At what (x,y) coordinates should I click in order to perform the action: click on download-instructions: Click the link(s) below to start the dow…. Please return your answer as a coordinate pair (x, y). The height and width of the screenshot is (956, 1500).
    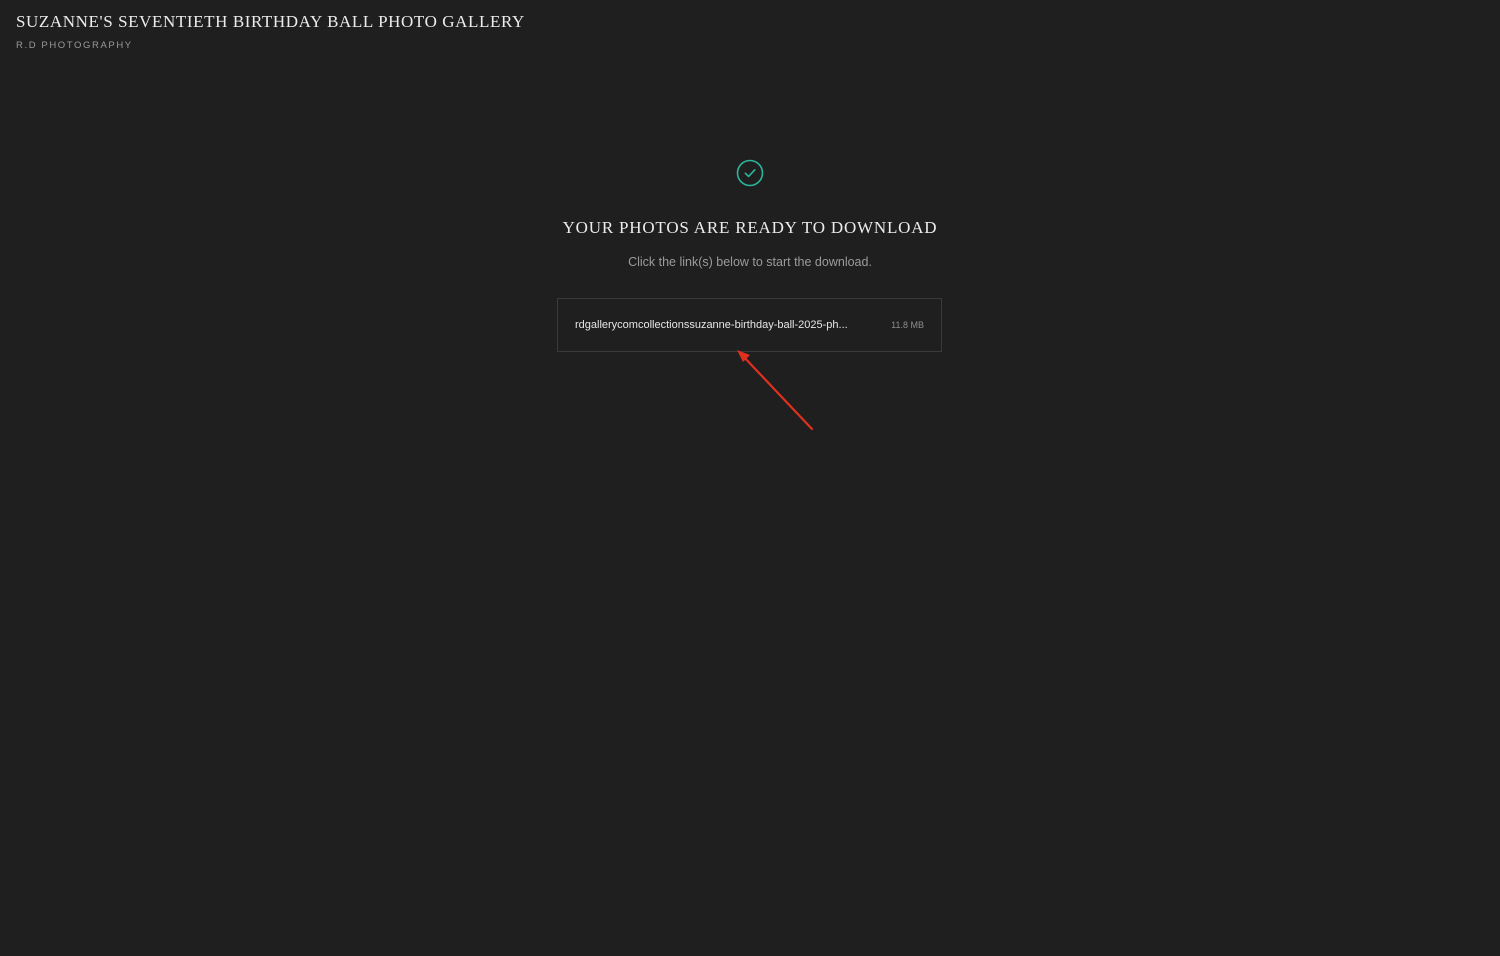
    Looking at the image, I should click on (750, 262).